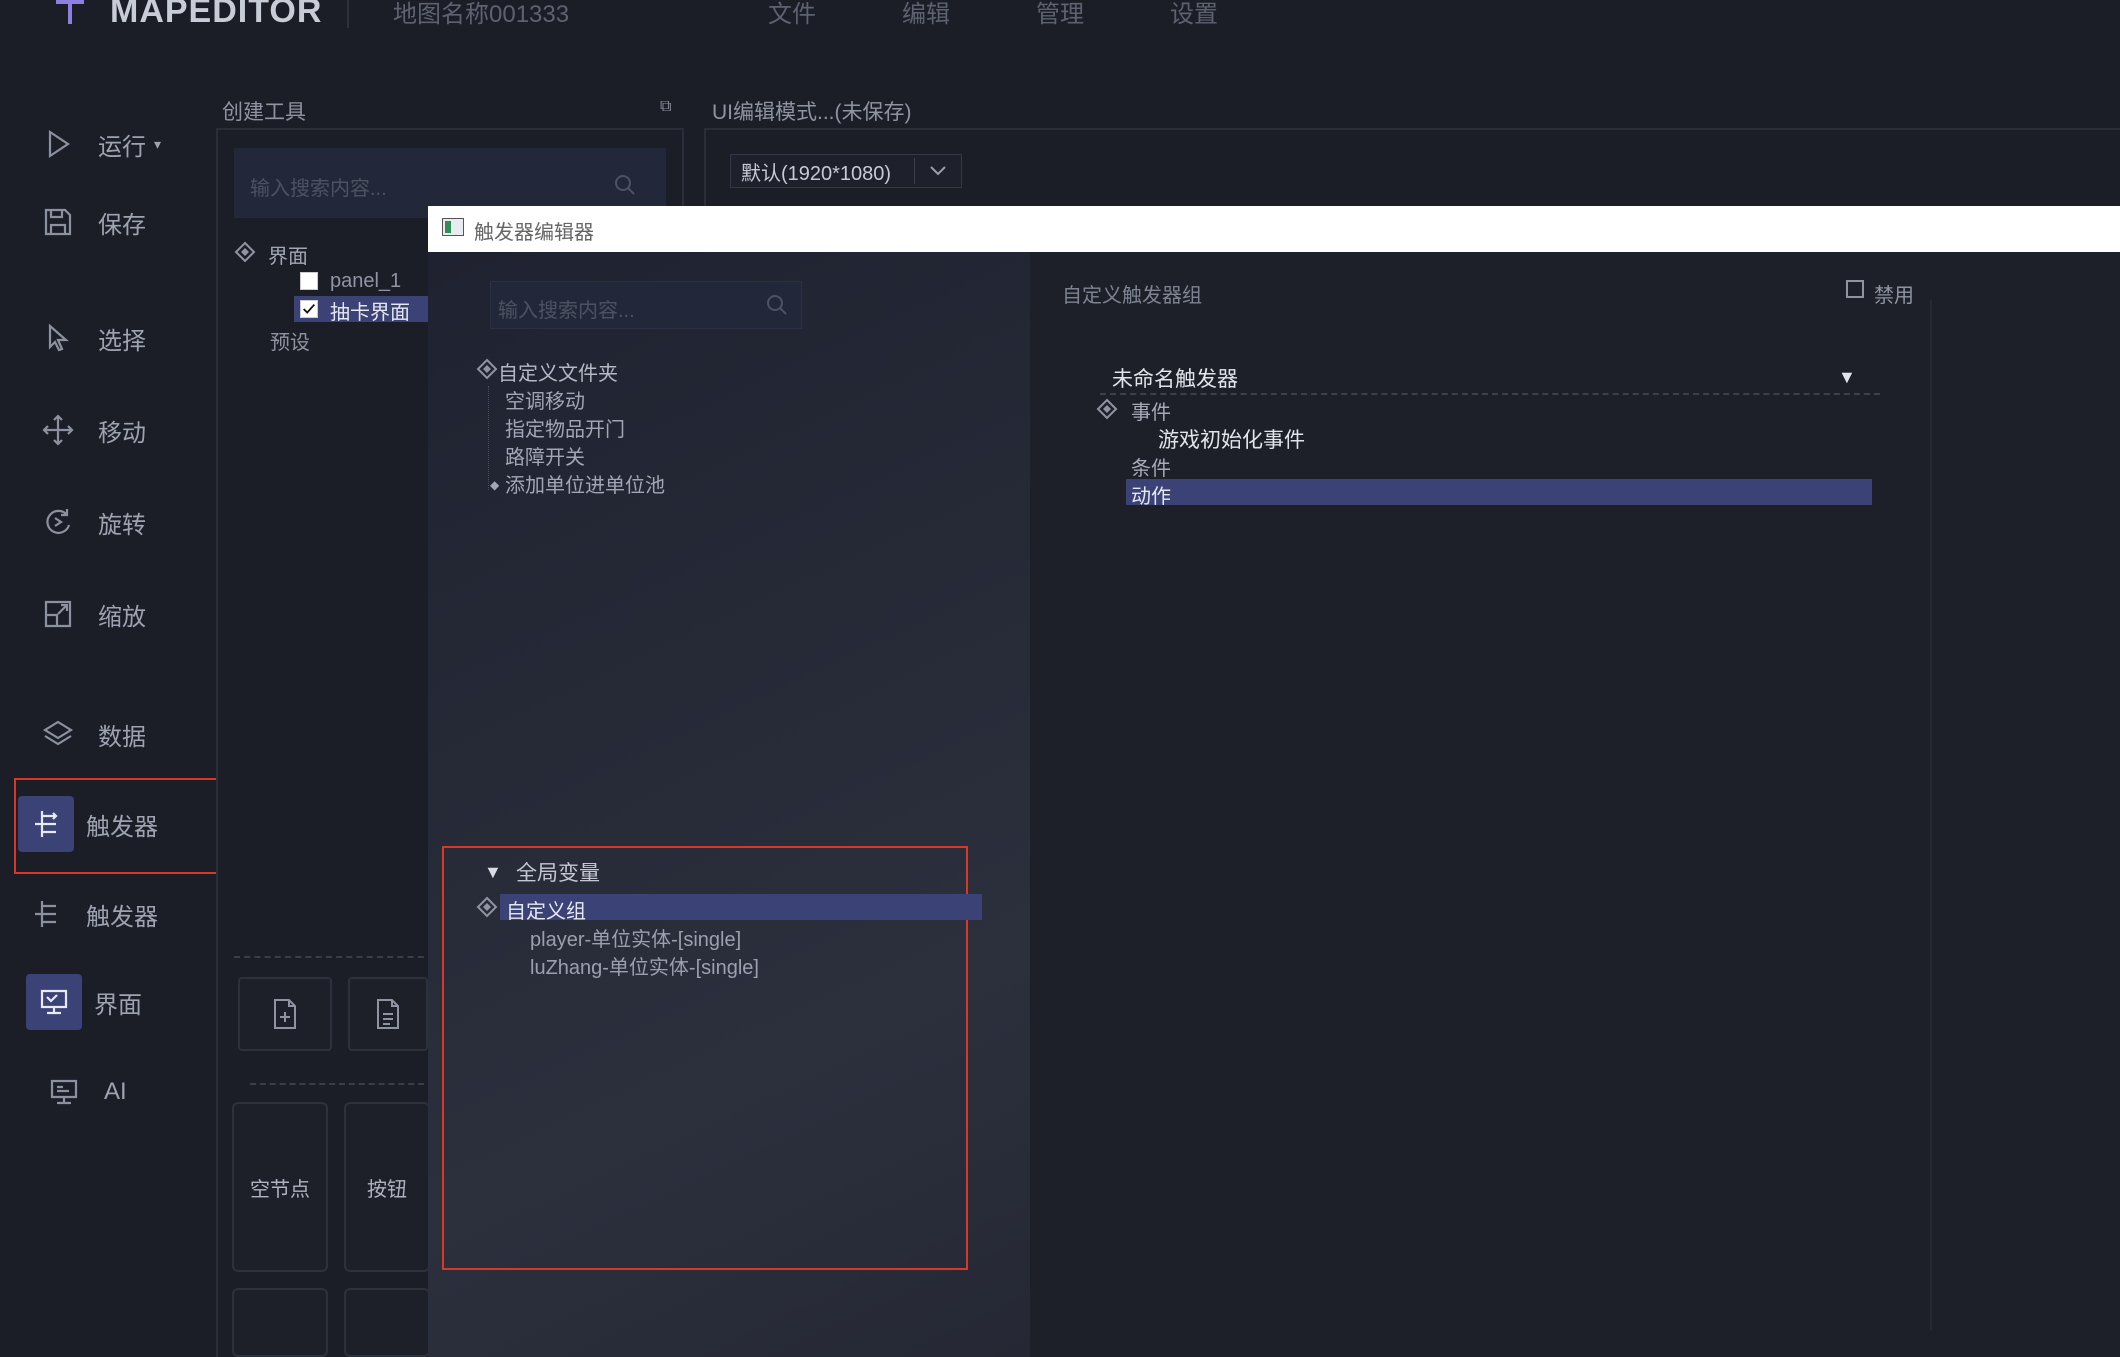 This screenshot has width=2120, height=1357. I want to click on file-list-button, so click(388, 1014).